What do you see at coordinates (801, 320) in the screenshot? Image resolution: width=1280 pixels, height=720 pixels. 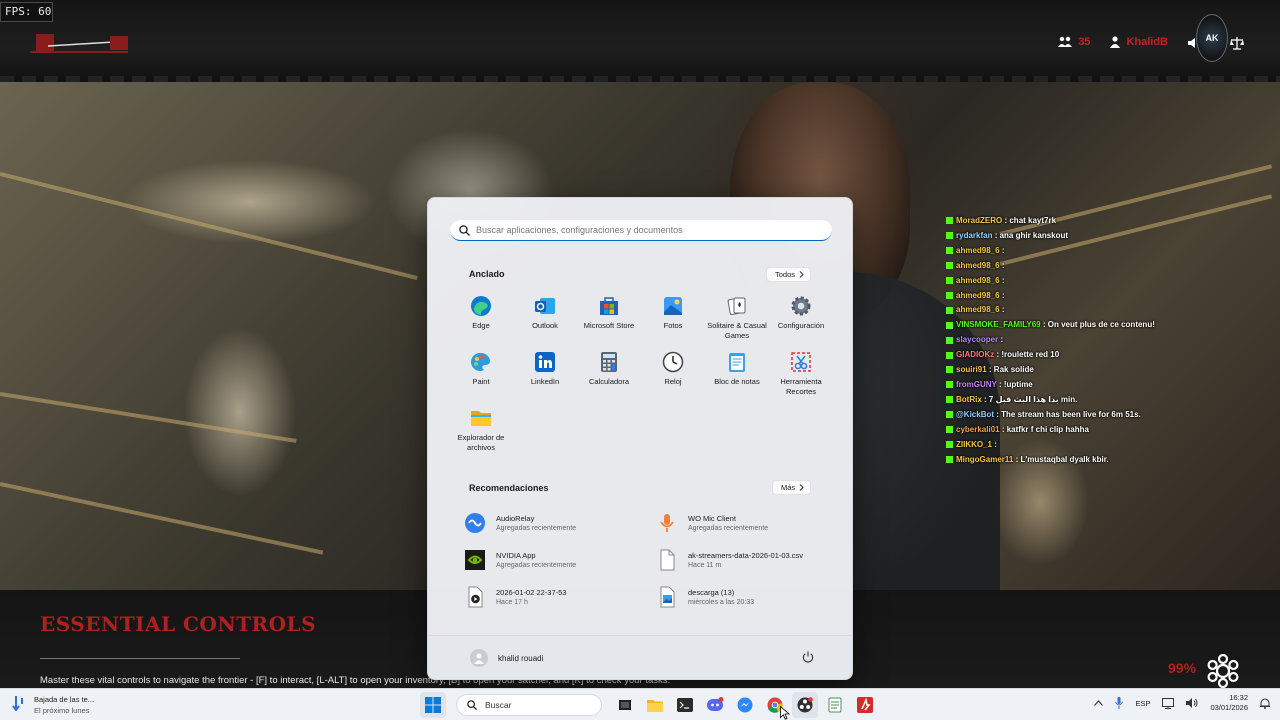 I see `pinned-app-settings: Configuración` at bounding box center [801, 320].